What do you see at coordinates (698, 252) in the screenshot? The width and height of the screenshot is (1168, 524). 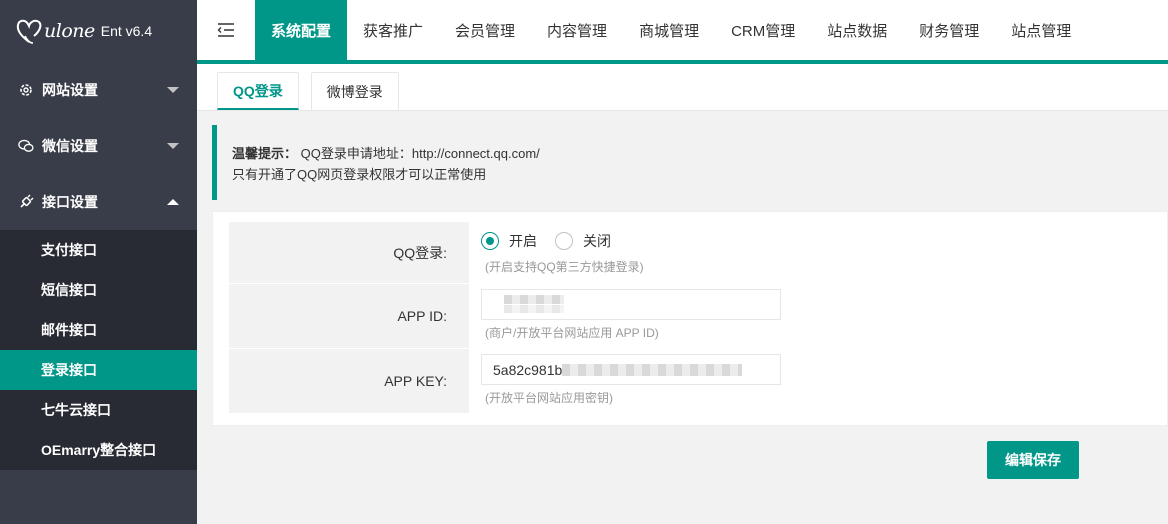 I see `form-row-qq-login: QQ登录: 开启 关闭 (开启支持QQ第三方快捷登录)` at bounding box center [698, 252].